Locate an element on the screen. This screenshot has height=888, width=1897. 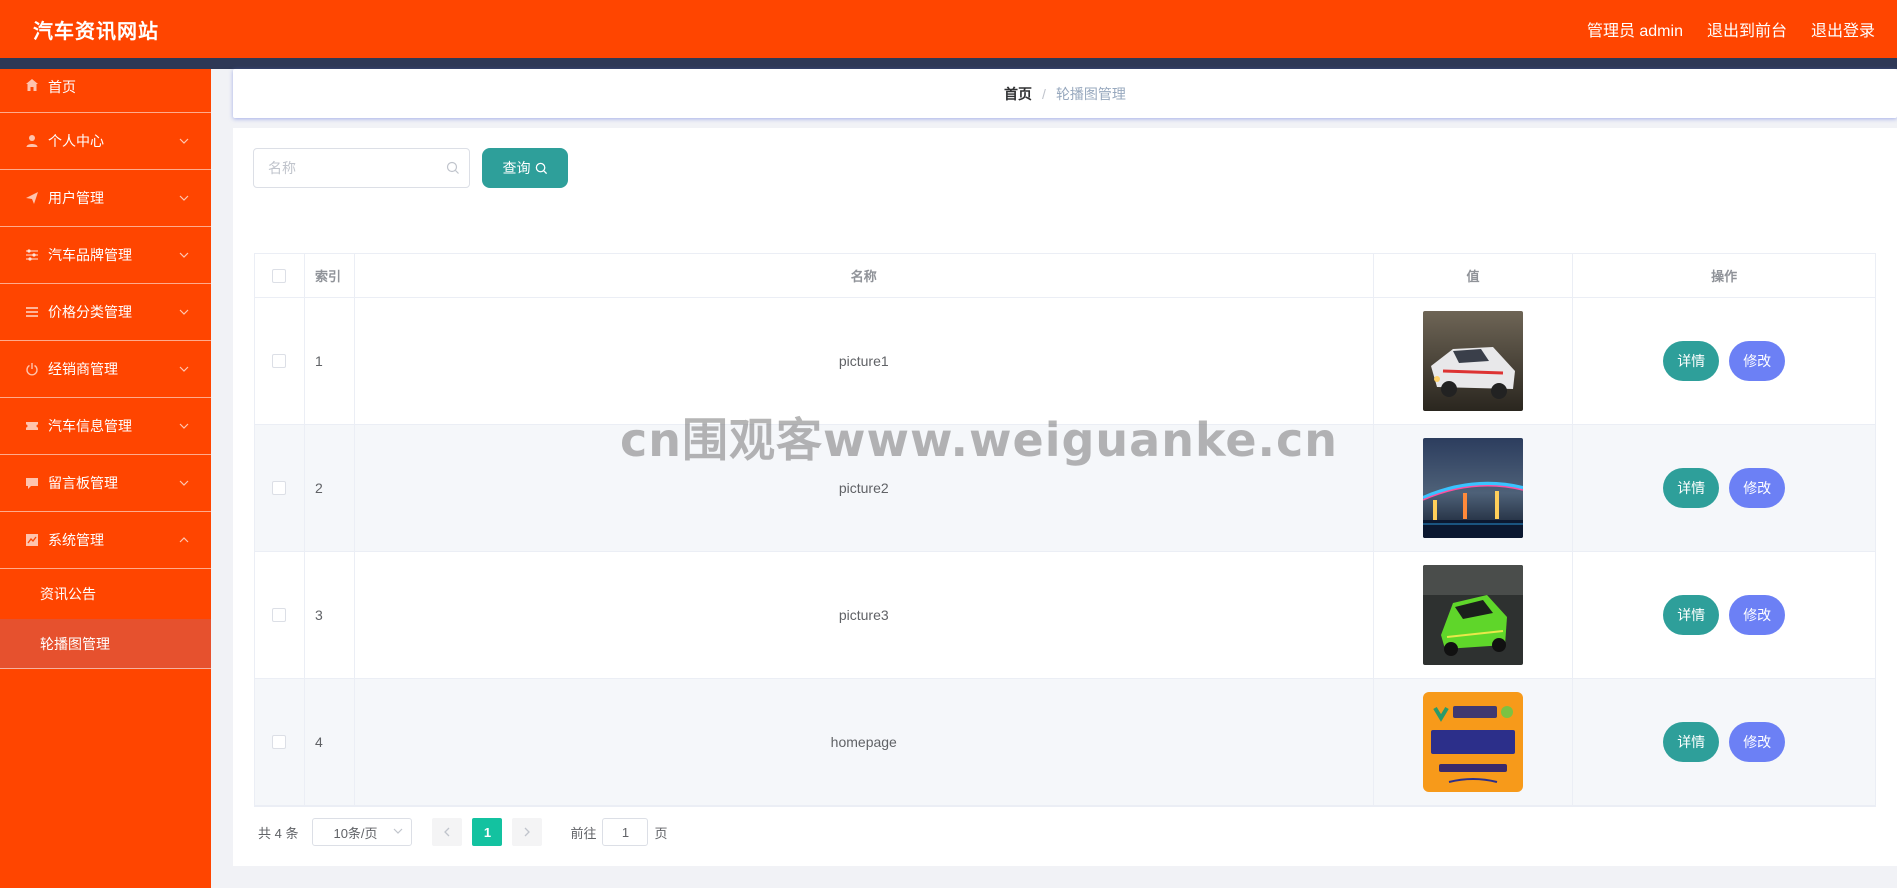
select-all-checkbox is located at coordinates (279, 275).